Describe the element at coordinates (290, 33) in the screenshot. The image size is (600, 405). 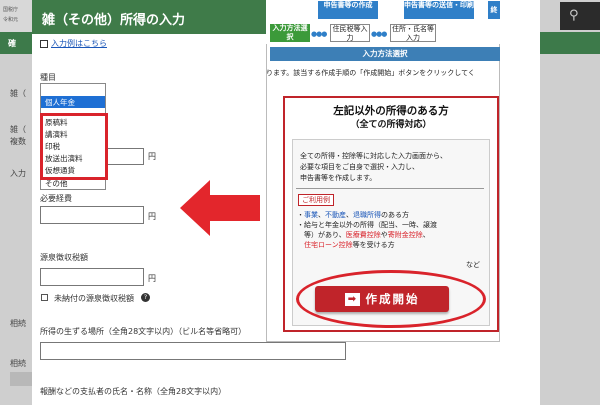
I see `flow-substep-current: 入力方法選択` at that location.